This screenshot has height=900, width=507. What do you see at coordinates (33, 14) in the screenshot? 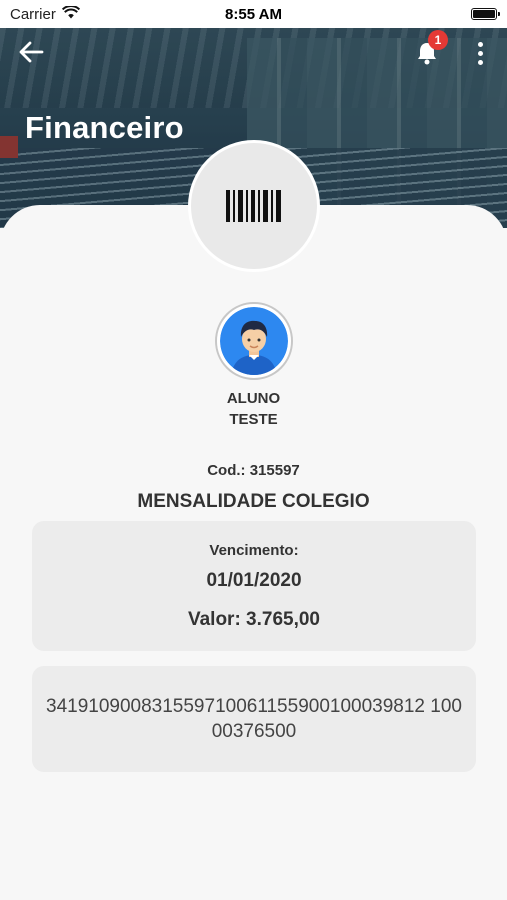
I see `carrier-label: Carrier` at bounding box center [33, 14].